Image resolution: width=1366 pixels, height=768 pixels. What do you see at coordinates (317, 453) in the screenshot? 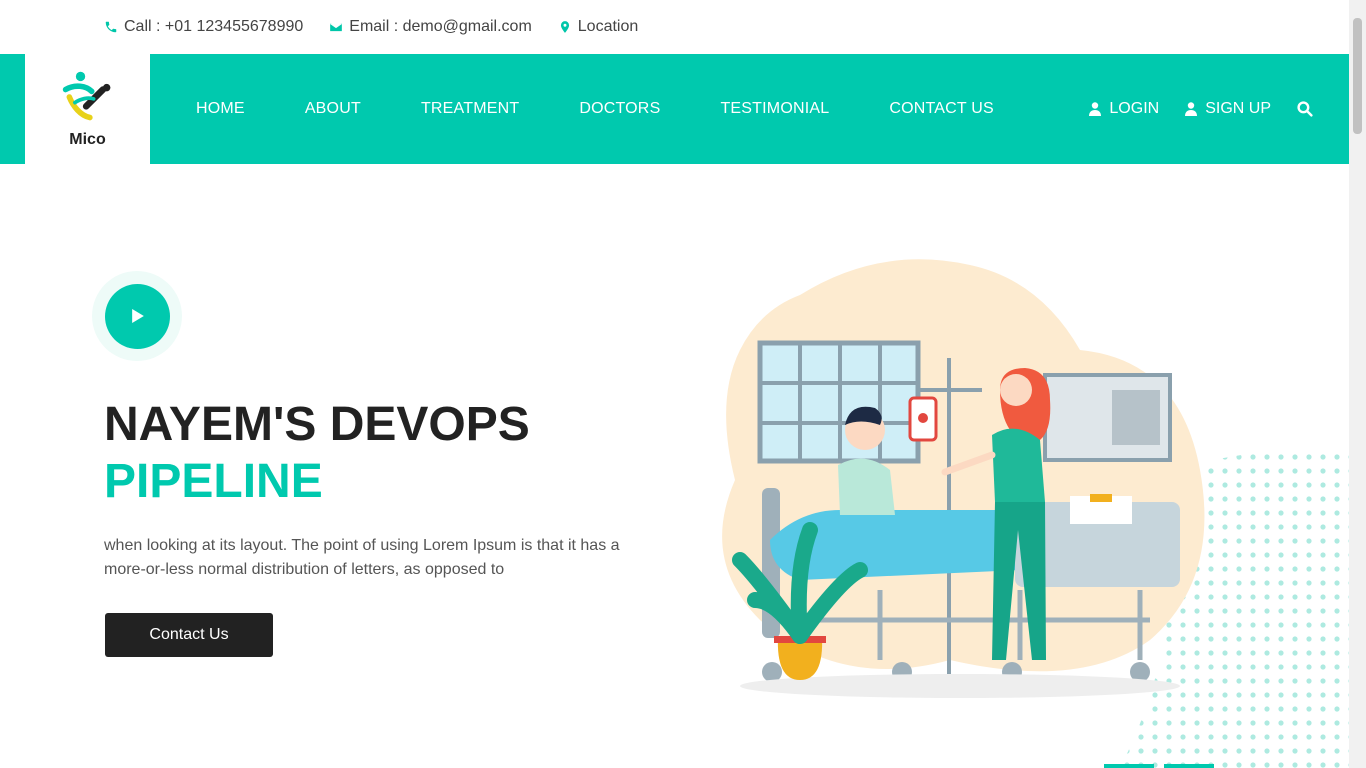
I see `hero-title: NAYEM'S DEVOPS PIPELINE` at bounding box center [317, 453].